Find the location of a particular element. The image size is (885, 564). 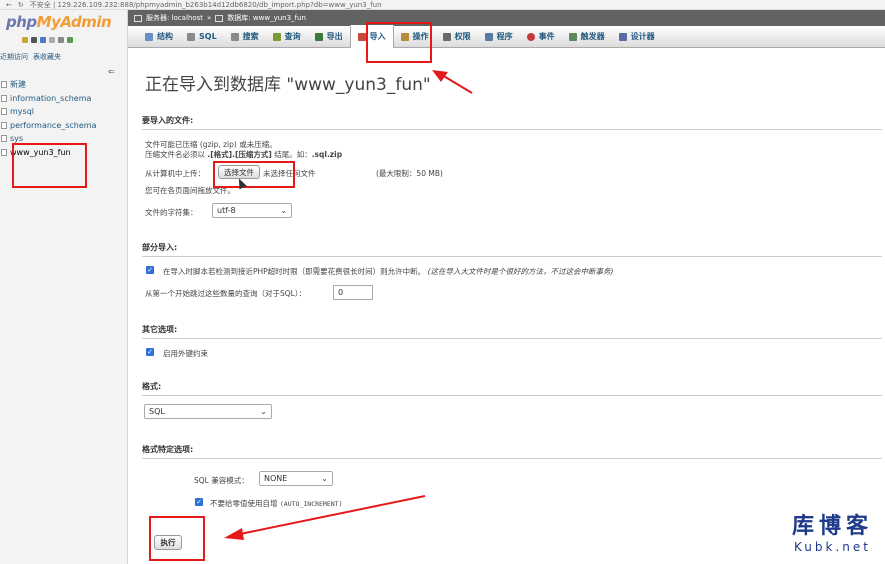

watermark: 库博客 Kubk.net is located at coordinates (832, 531).